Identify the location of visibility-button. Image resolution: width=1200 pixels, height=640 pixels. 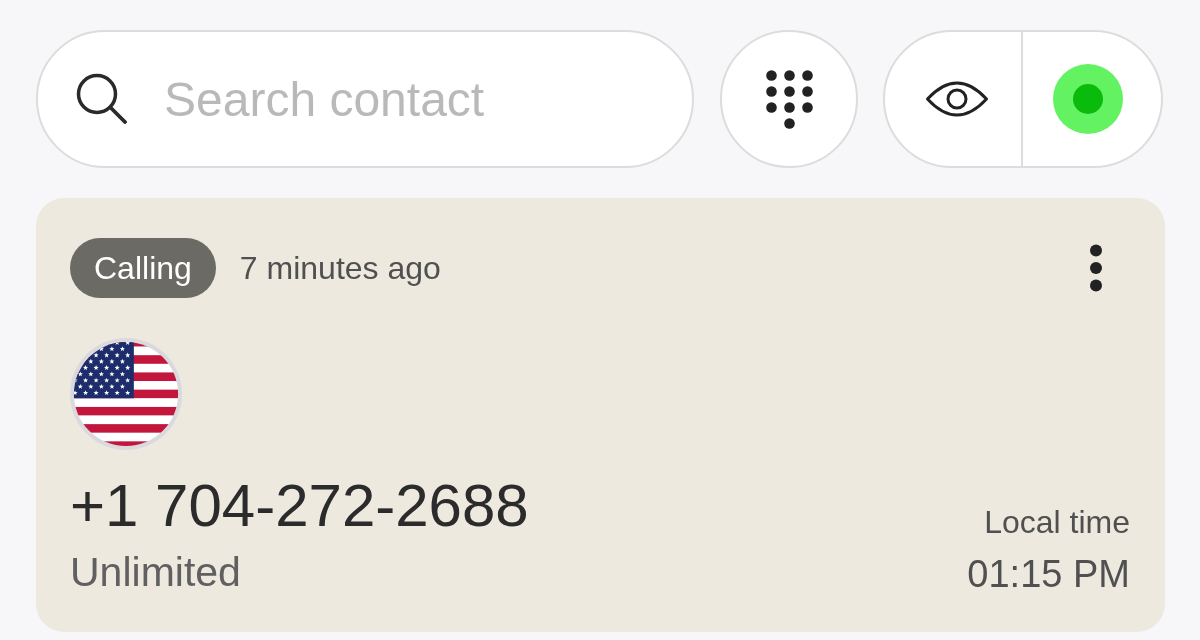
(953, 99).